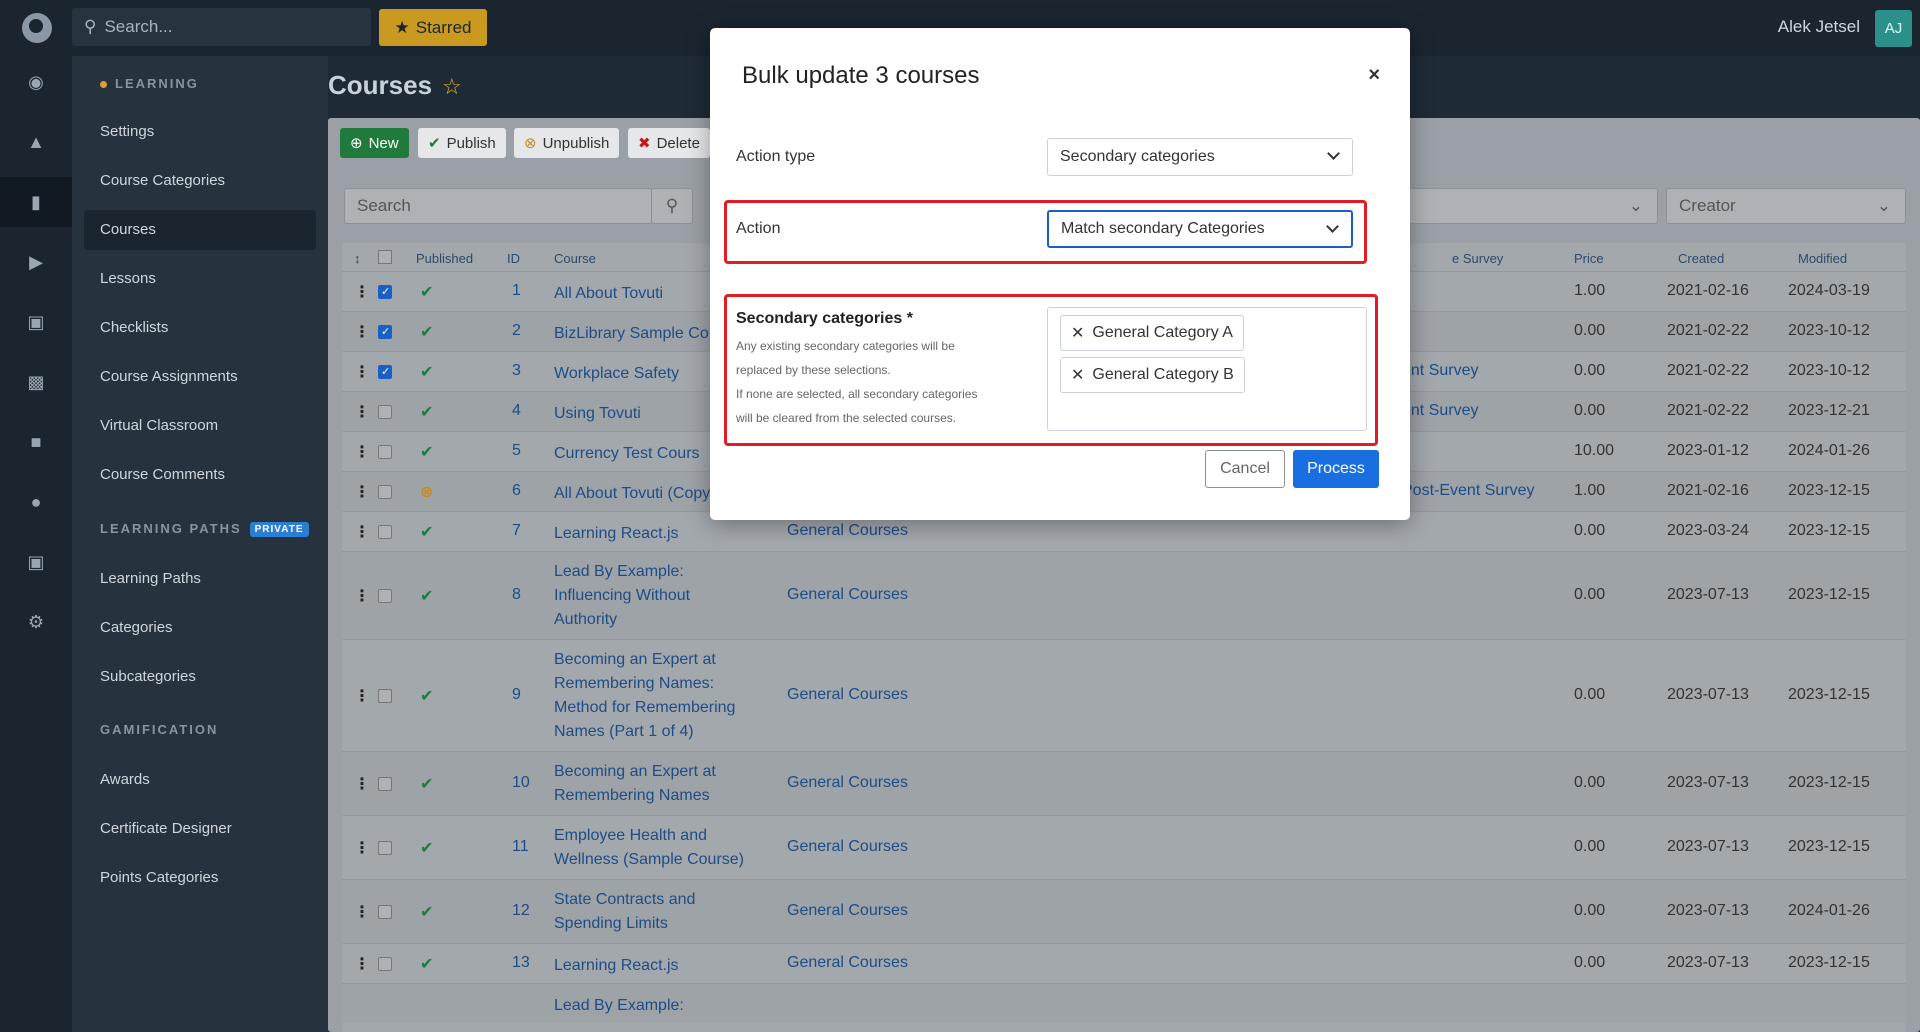  Describe the element at coordinates (597, 414) in the screenshot. I see `course-title-link: Using Tovuti` at that location.